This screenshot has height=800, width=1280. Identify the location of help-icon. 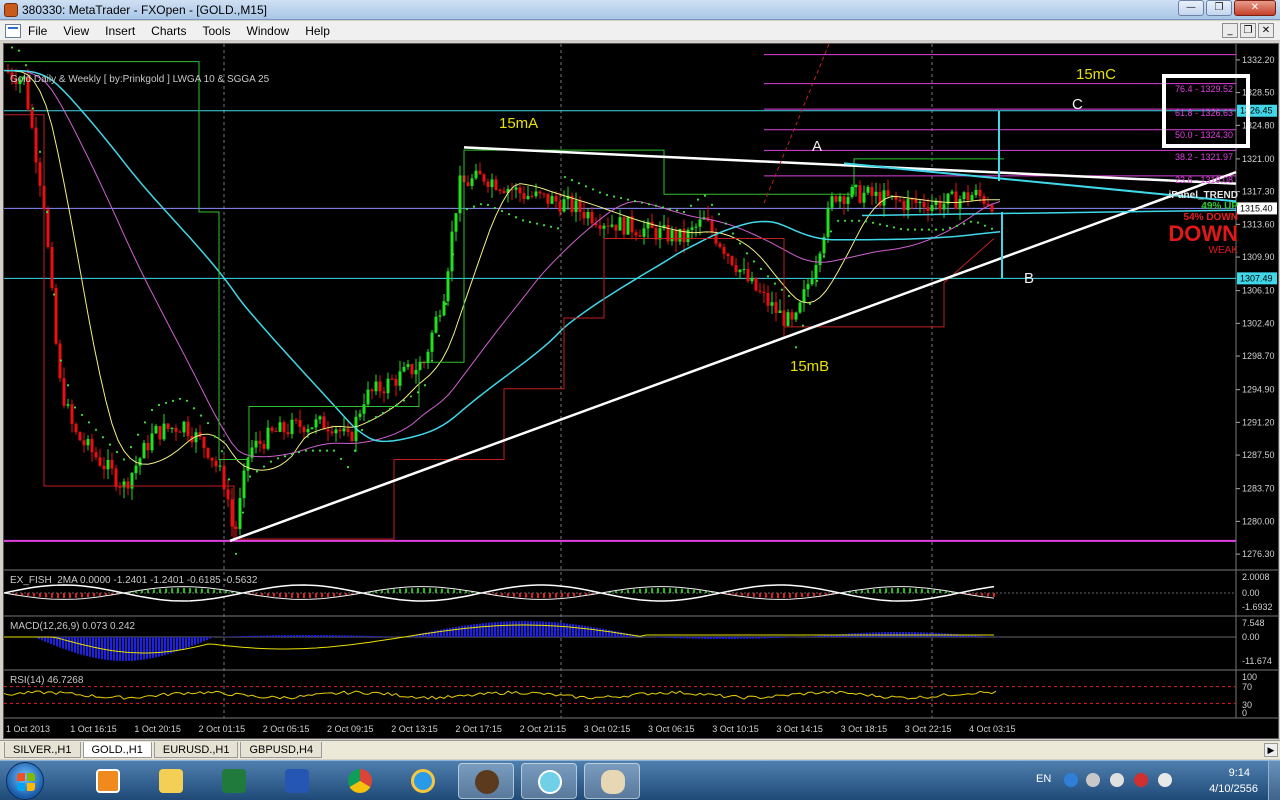
(1071, 780).